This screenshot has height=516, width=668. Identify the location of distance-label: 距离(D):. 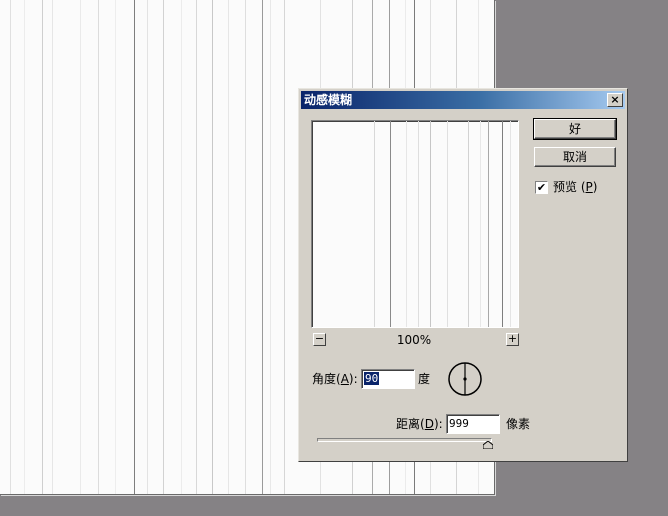
(419, 424).